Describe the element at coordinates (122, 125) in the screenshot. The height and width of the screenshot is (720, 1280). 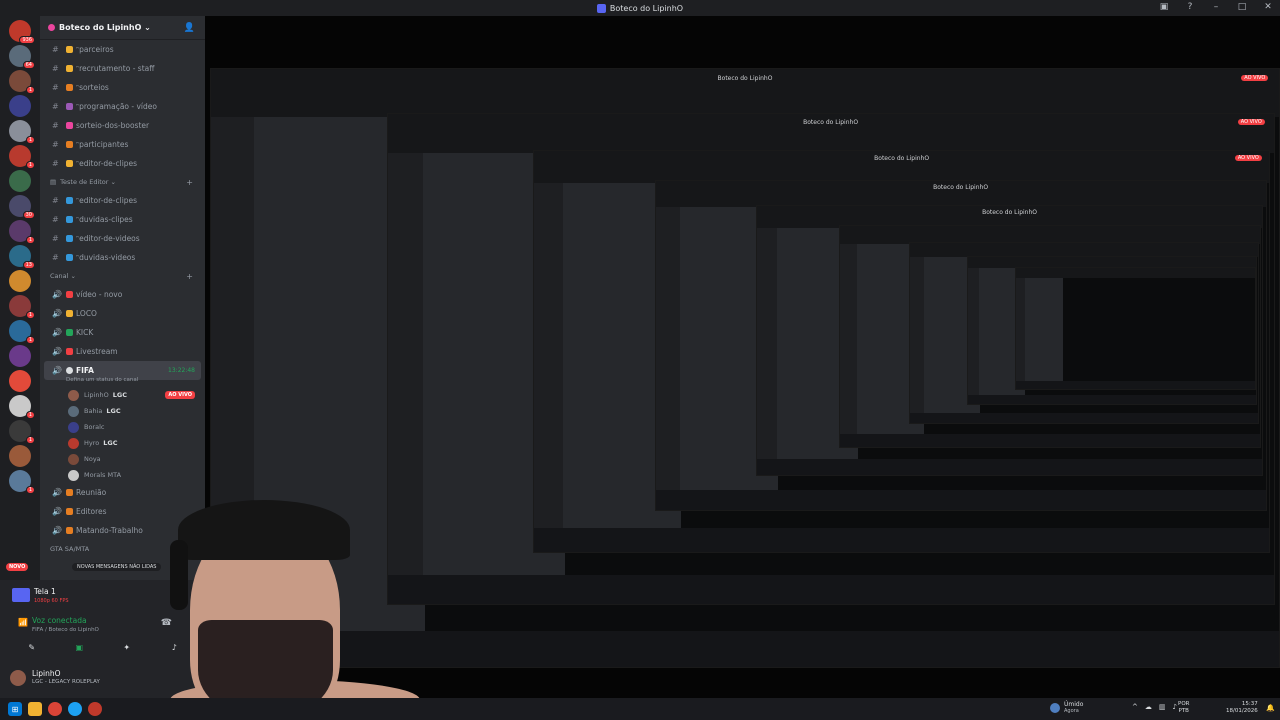
I see `channel-item: # sorteio-dos-booster` at that location.